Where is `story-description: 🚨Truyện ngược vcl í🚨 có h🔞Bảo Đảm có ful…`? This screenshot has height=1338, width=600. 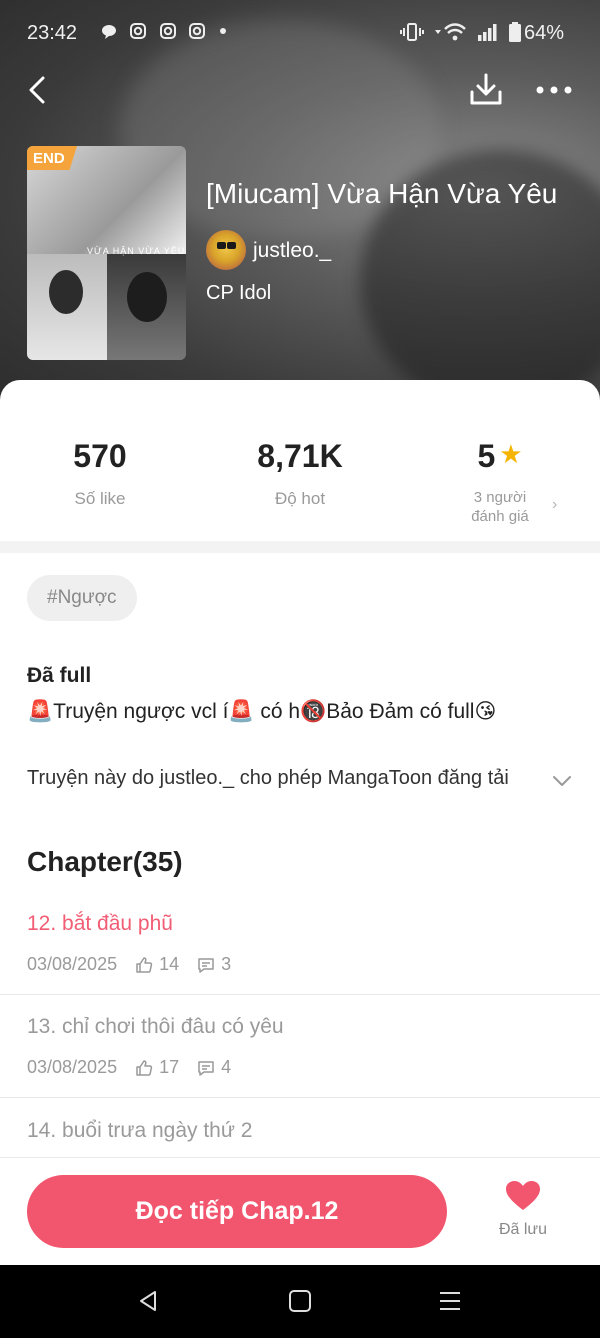 story-description: 🚨Truyện ngược vcl í🚨 có h🔞Bảo Đảm có ful… is located at coordinates (262, 711).